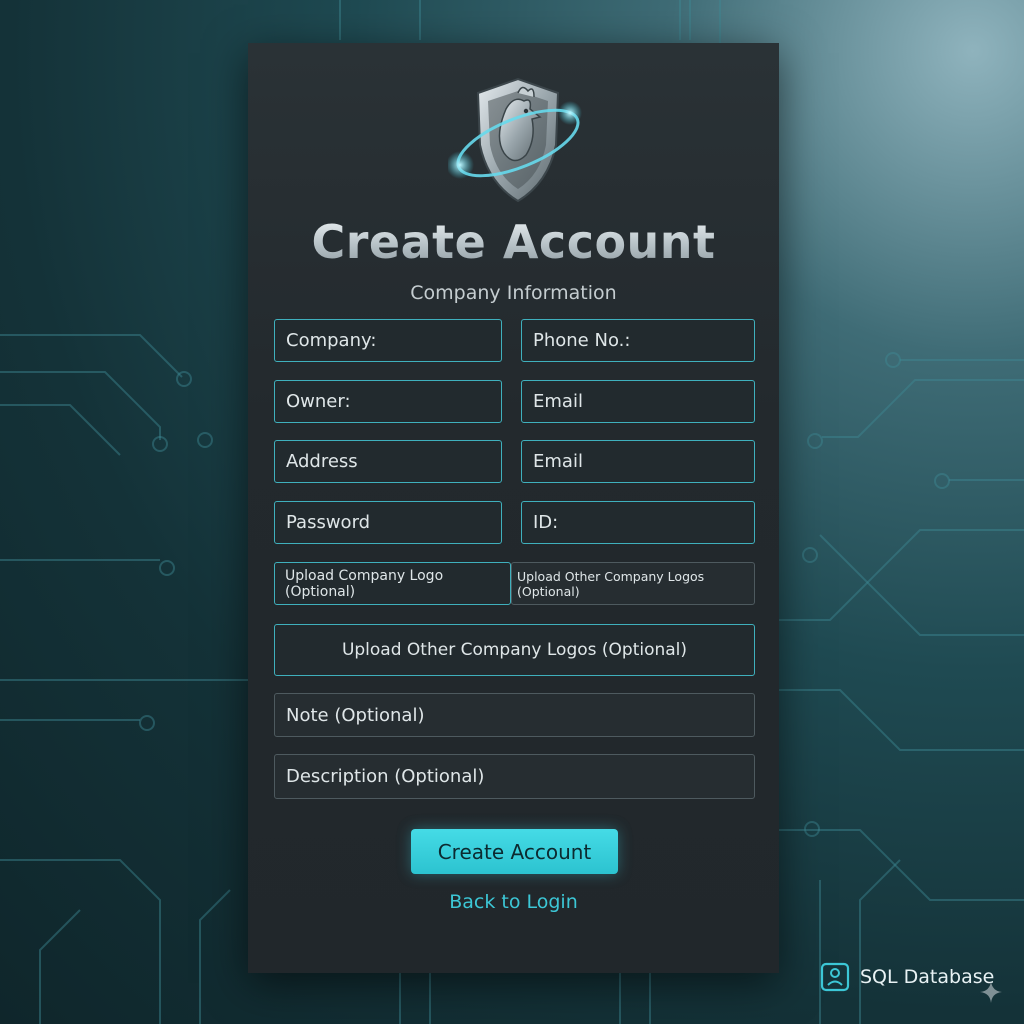 The height and width of the screenshot is (1024, 1024). What do you see at coordinates (633, 583) in the screenshot?
I see `upload-other-logos-button-small: Upload Other Company Logos (Optional)` at bounding box center [633, 583].